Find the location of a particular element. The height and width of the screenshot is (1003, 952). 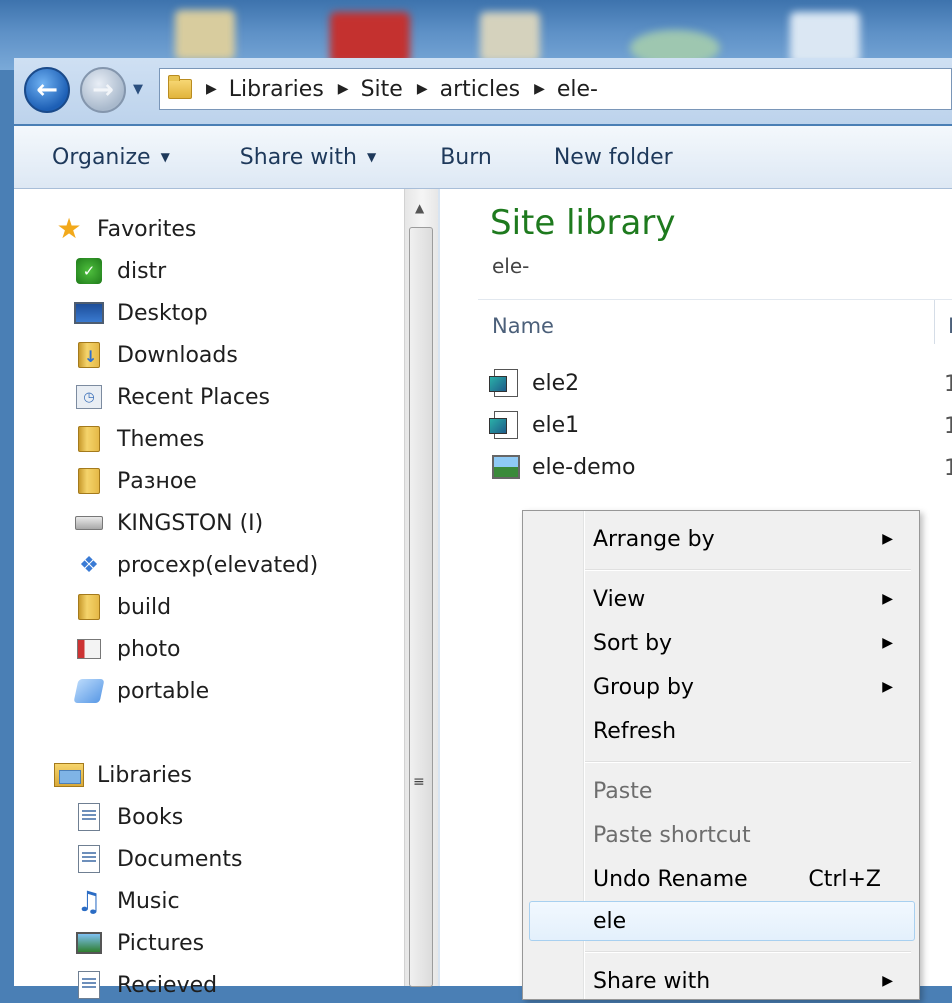

menu-label: Refresh is located at coordinates (635, 731).